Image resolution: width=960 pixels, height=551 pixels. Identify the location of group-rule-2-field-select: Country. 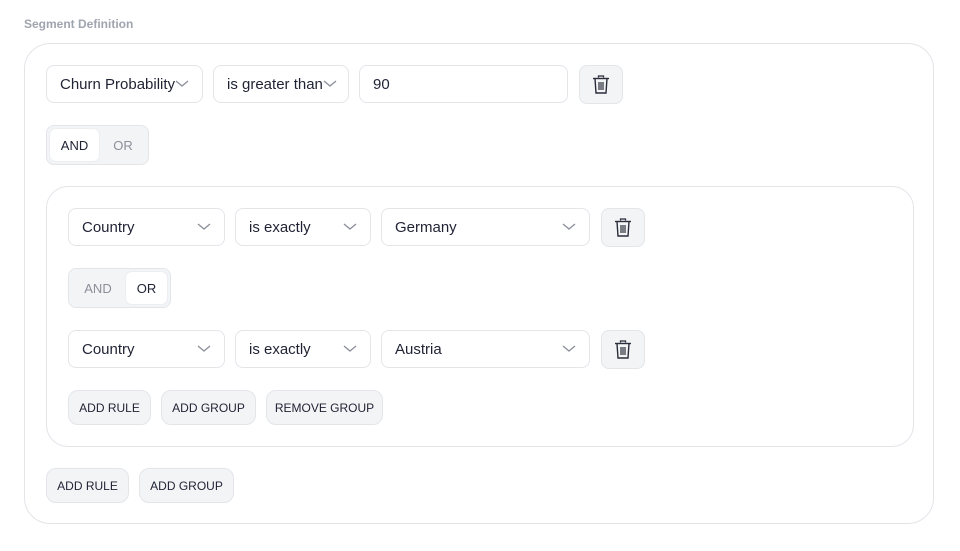
(146, 349).